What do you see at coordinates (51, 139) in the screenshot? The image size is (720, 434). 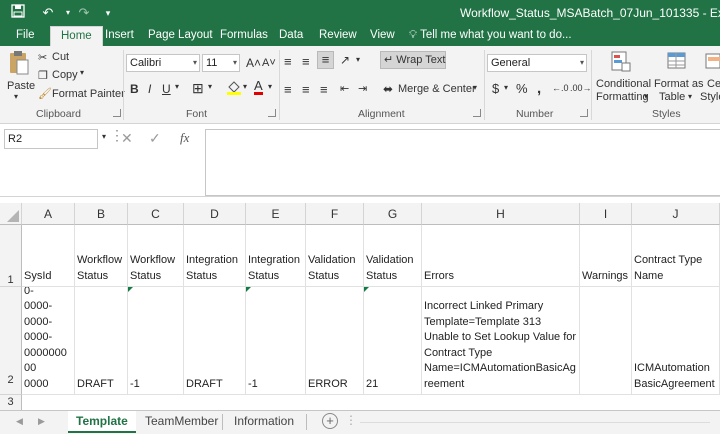 I see `name-box: R2` at bounding box center [51, 139].